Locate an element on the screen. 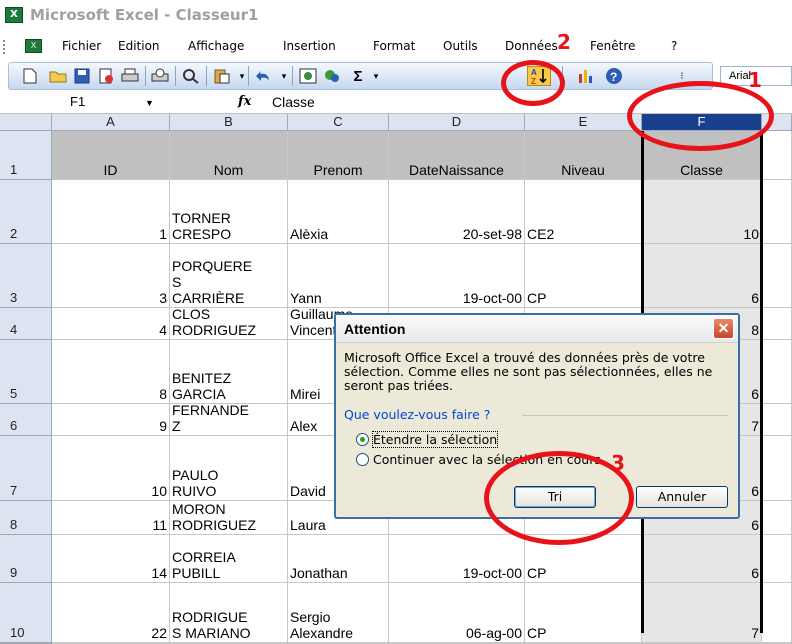 This screenshot has width=792, height=644. cell-c10: Sergio Alexandre is located at coordinates (338, 613).